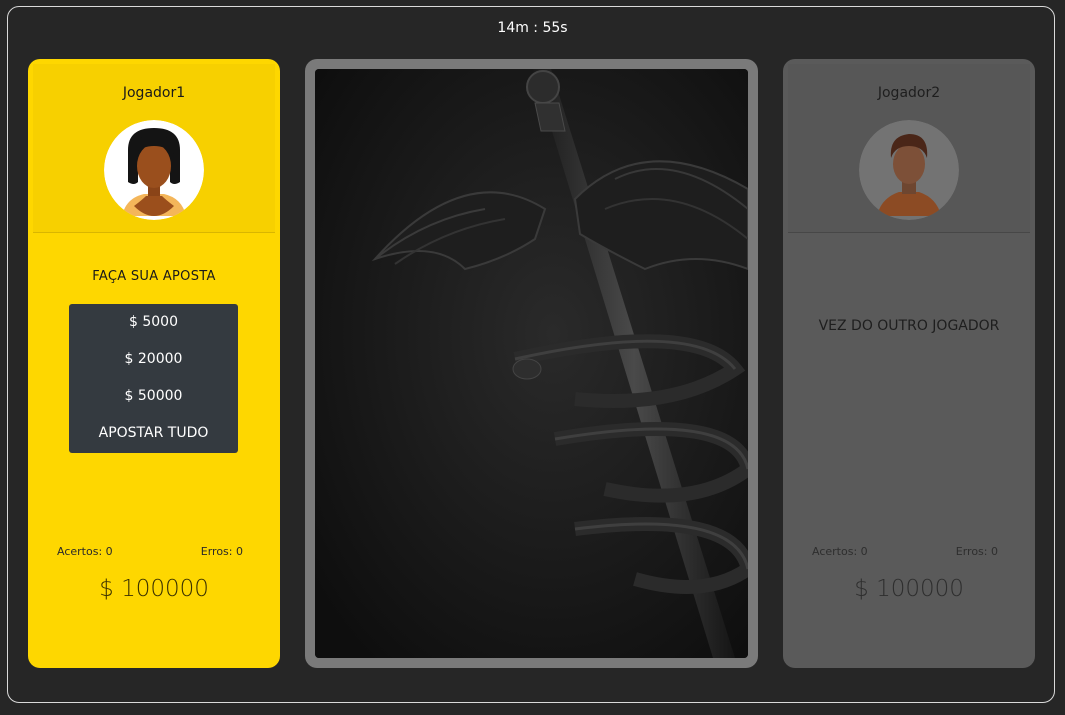 This screenshot has width=1065, height=715. I want to click on player1-errors: Erros: 0, so click(221, 551).